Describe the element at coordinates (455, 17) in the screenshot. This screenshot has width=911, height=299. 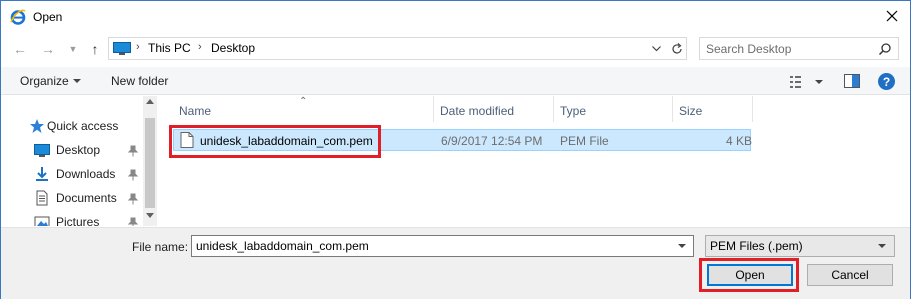
I see `title-bar: Open` at that location.